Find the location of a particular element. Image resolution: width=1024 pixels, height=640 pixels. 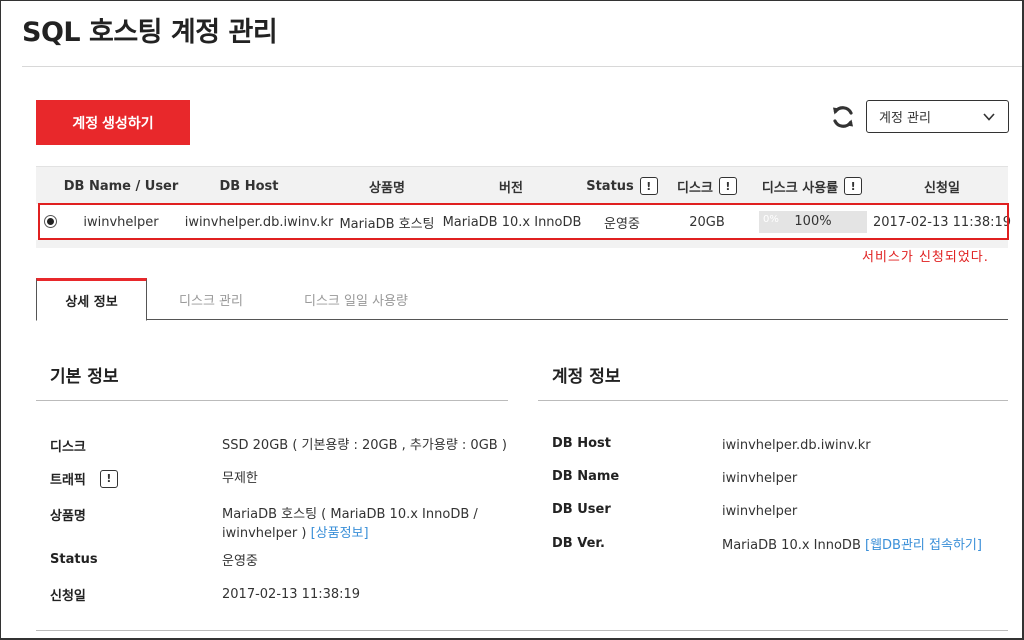

basic-status-value: 운영중 is located at coordinates (240, 561).